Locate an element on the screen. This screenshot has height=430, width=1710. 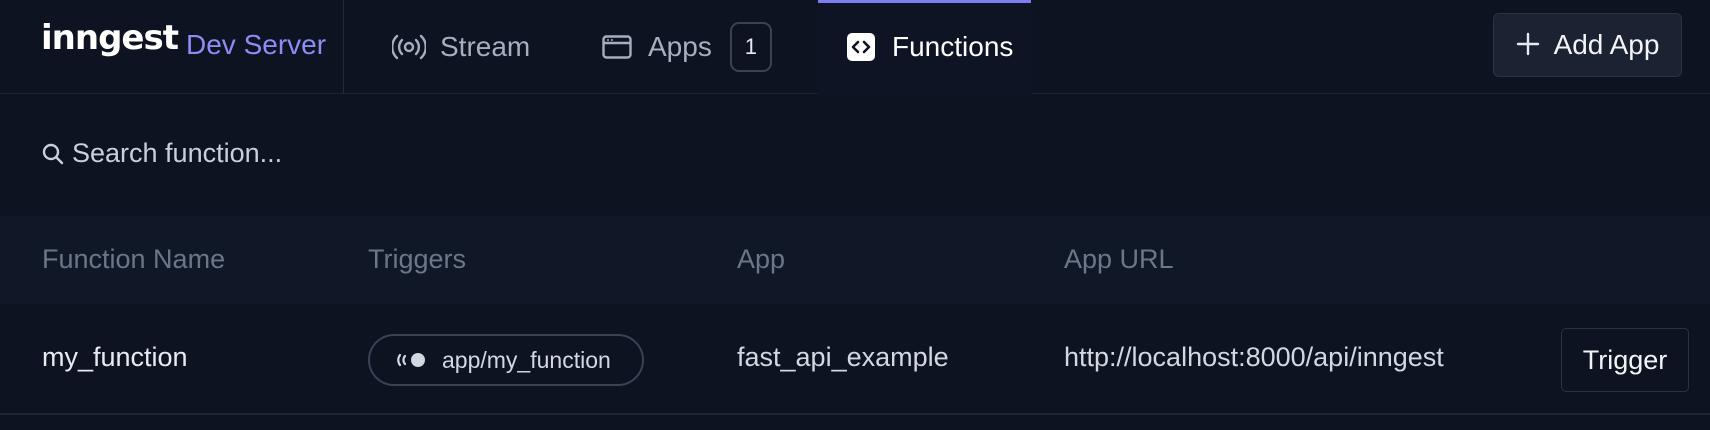
trigger-button: Trigger is located at coordinates (1625, 360).